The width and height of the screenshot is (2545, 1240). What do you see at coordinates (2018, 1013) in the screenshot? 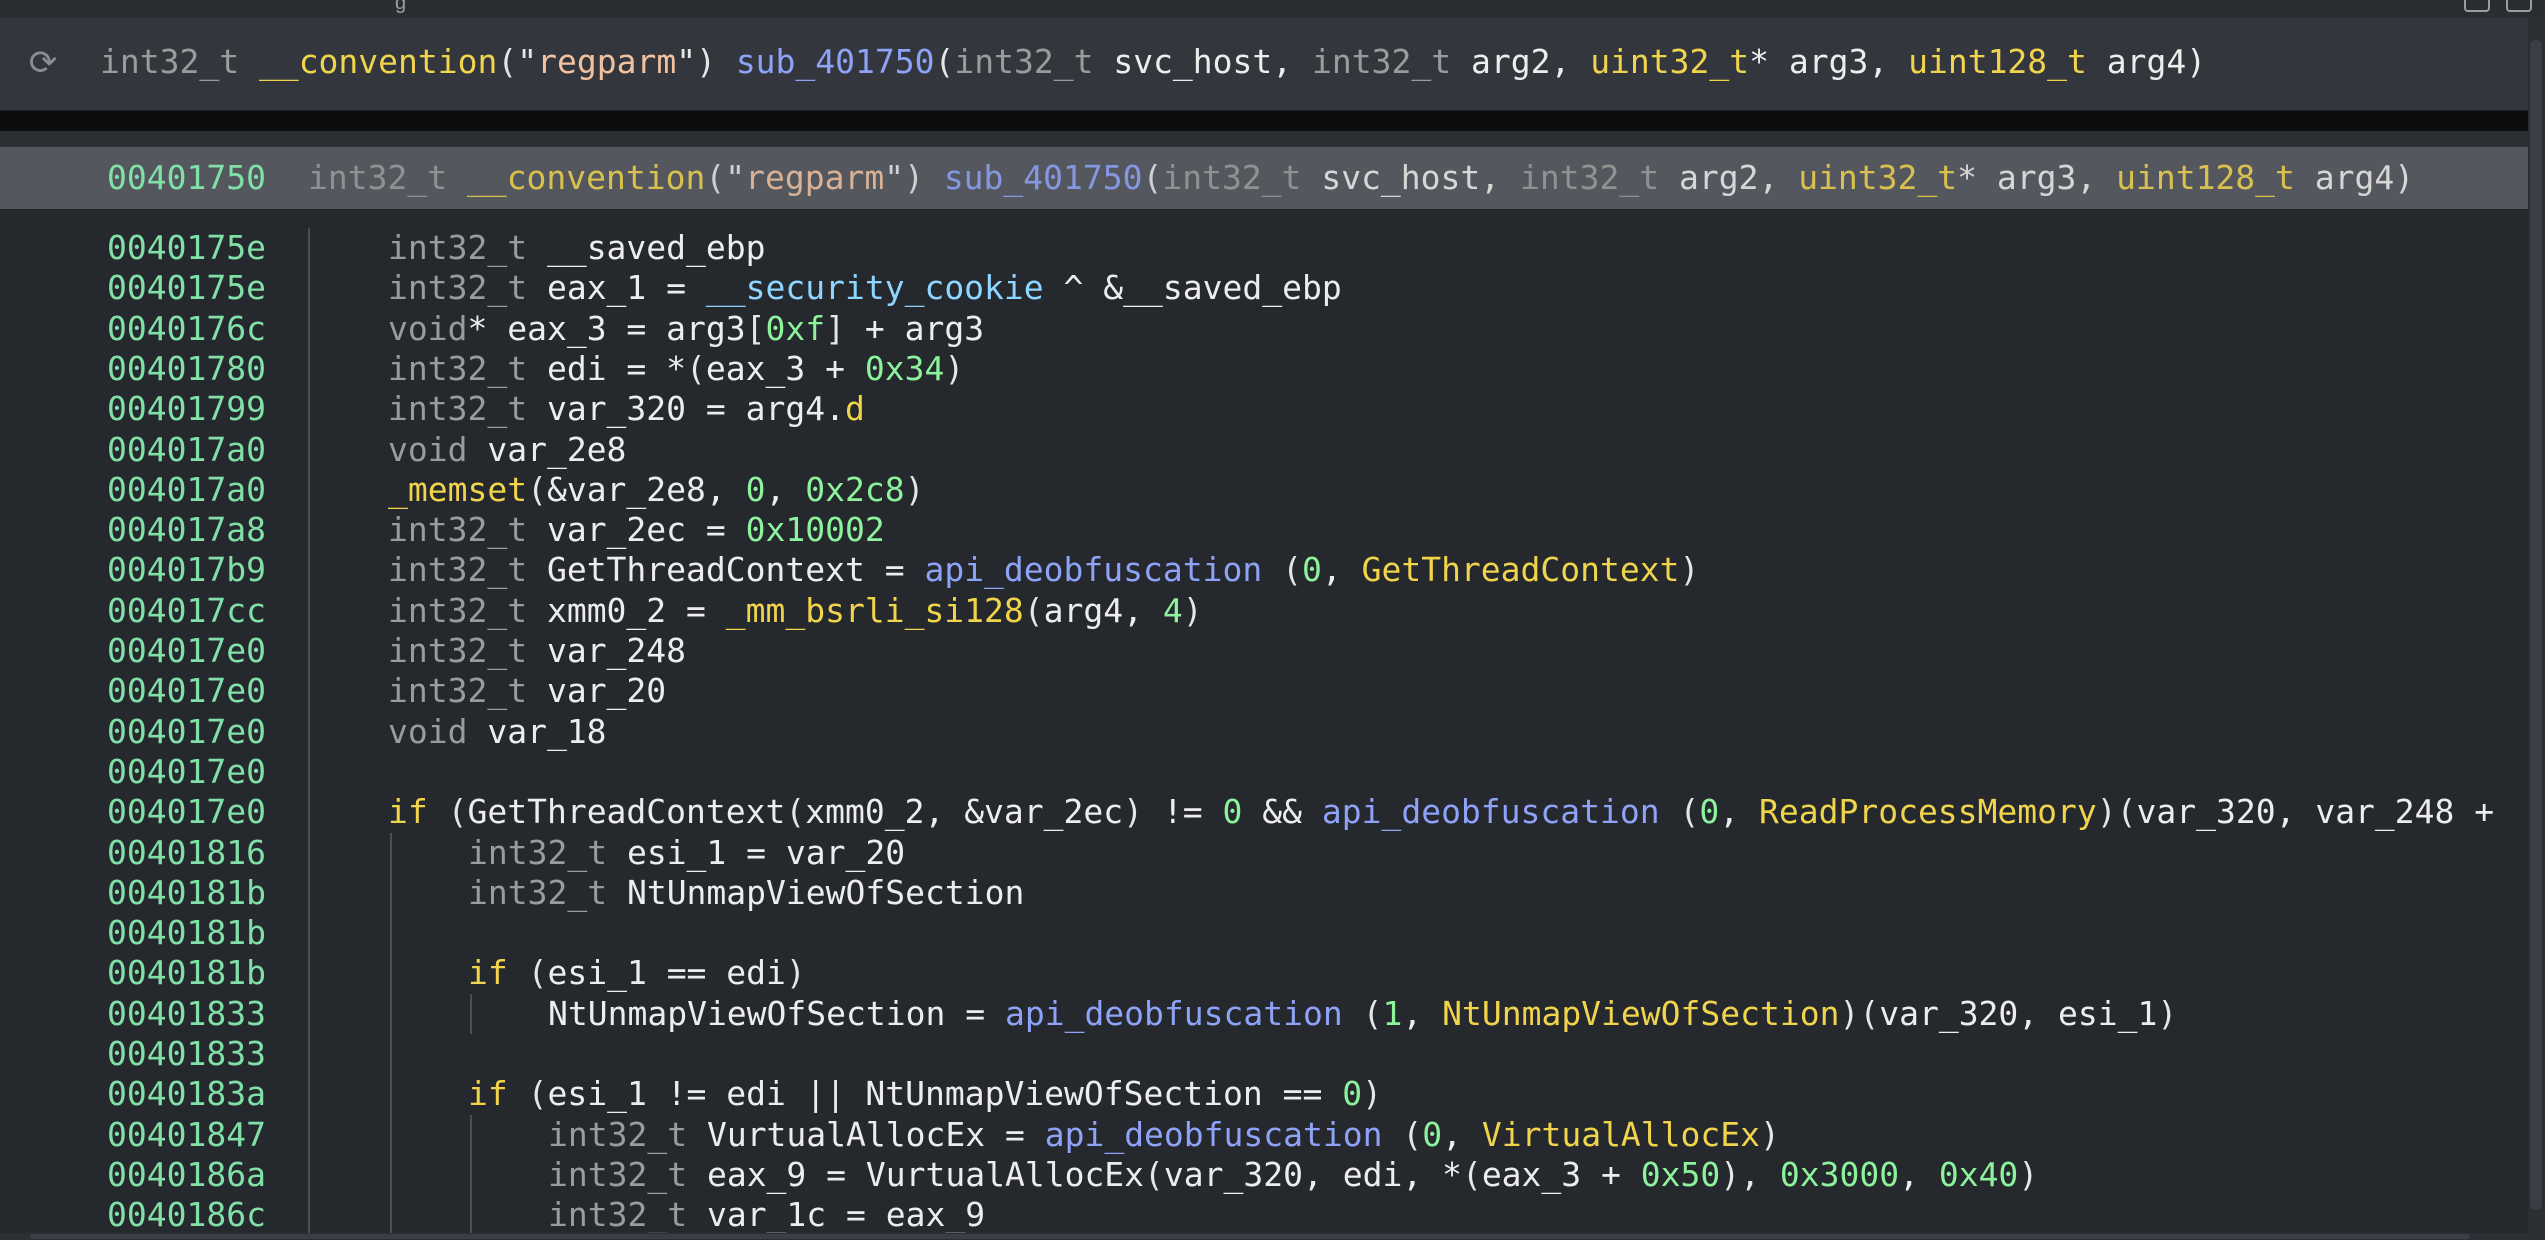
I see `code-token: var_320, esi_1` at bounding box center [2018, 1013].